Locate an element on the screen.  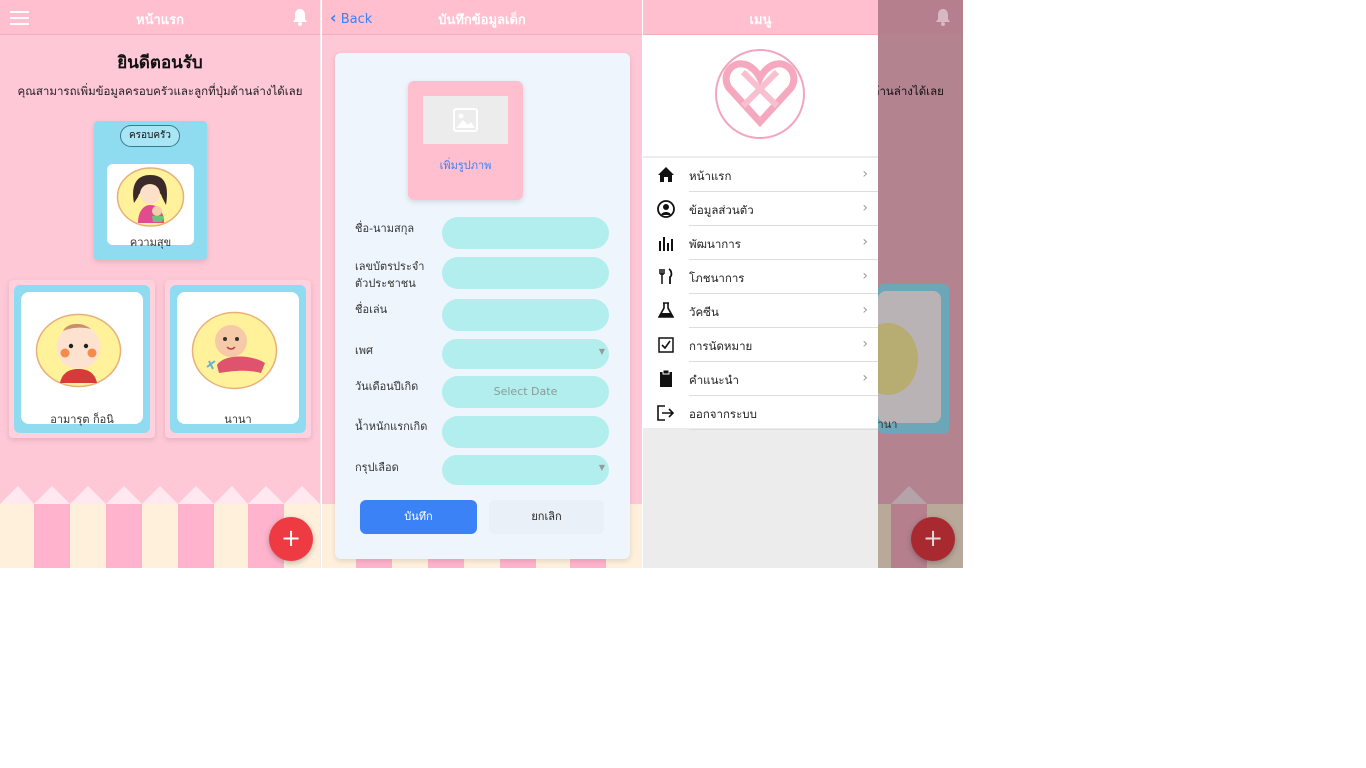
add-photo-label: เพิ่มรูปภาพ is located at coordinates (465, 165).